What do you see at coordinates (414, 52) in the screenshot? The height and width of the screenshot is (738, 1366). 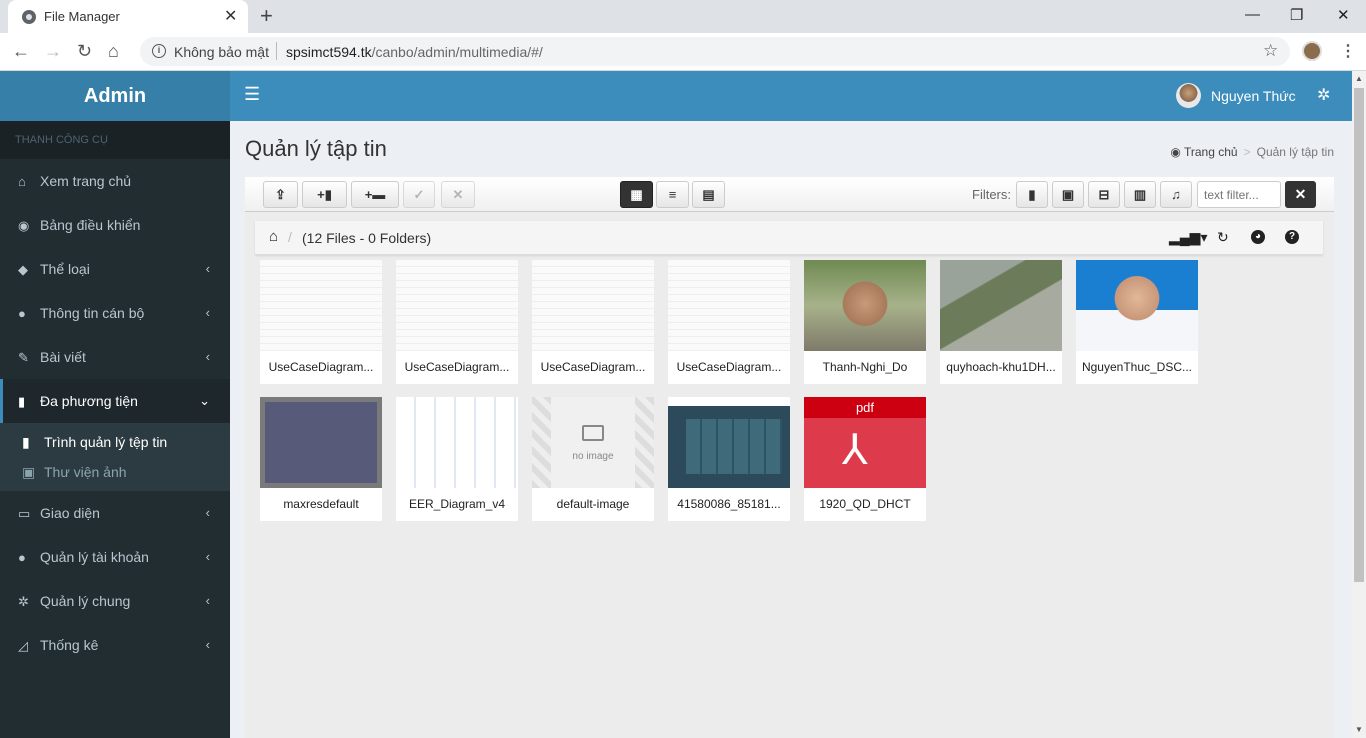 I see `url-text: spsimct594.tk/canbo/admin/multimedia/#/` at bounding box center [414, 52].